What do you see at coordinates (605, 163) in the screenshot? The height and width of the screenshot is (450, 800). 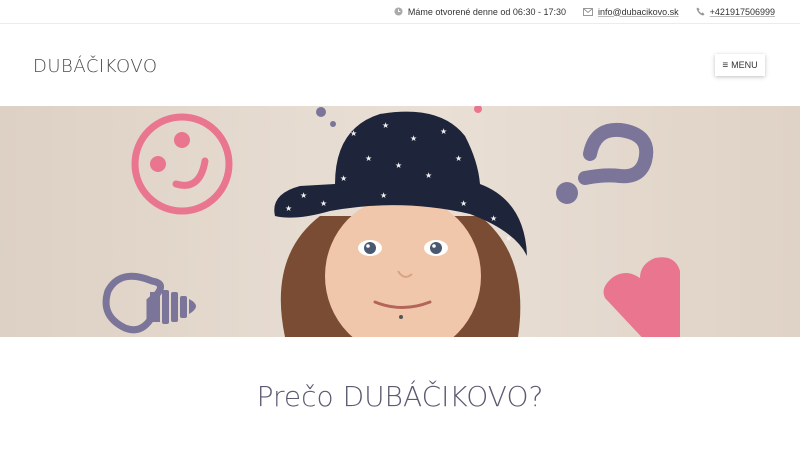 I see `question-mark-icon` at bounding box center [605, 163].